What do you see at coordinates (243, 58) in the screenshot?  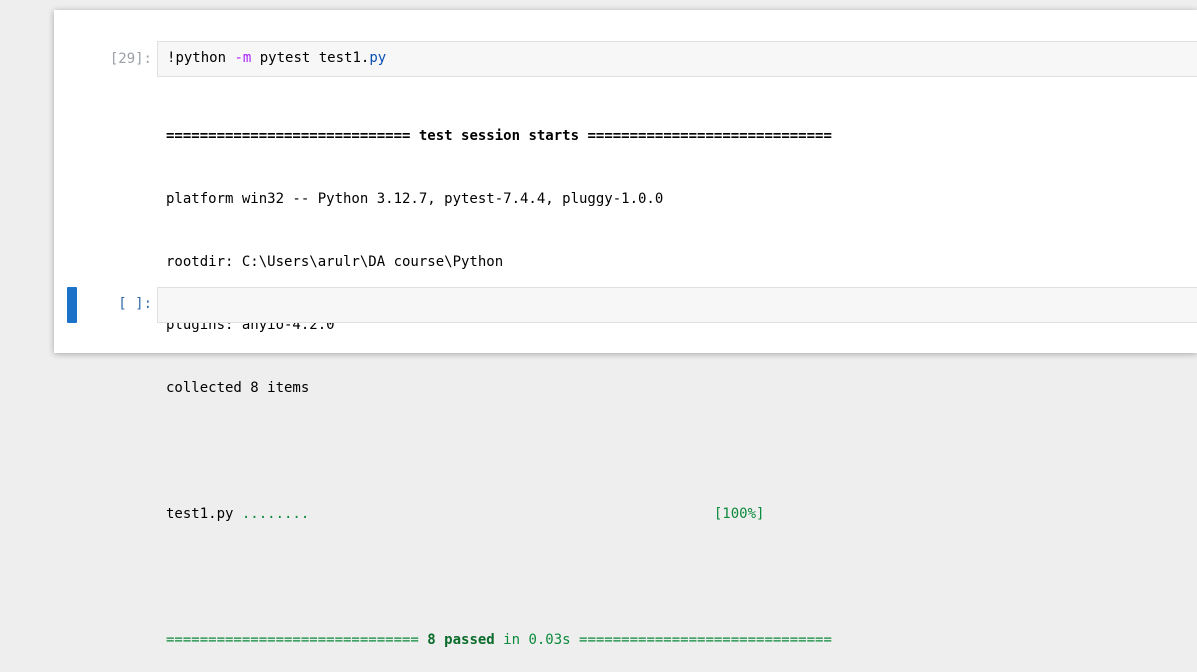 I see `flag-operator: -m` at bounding box center [243, 58].